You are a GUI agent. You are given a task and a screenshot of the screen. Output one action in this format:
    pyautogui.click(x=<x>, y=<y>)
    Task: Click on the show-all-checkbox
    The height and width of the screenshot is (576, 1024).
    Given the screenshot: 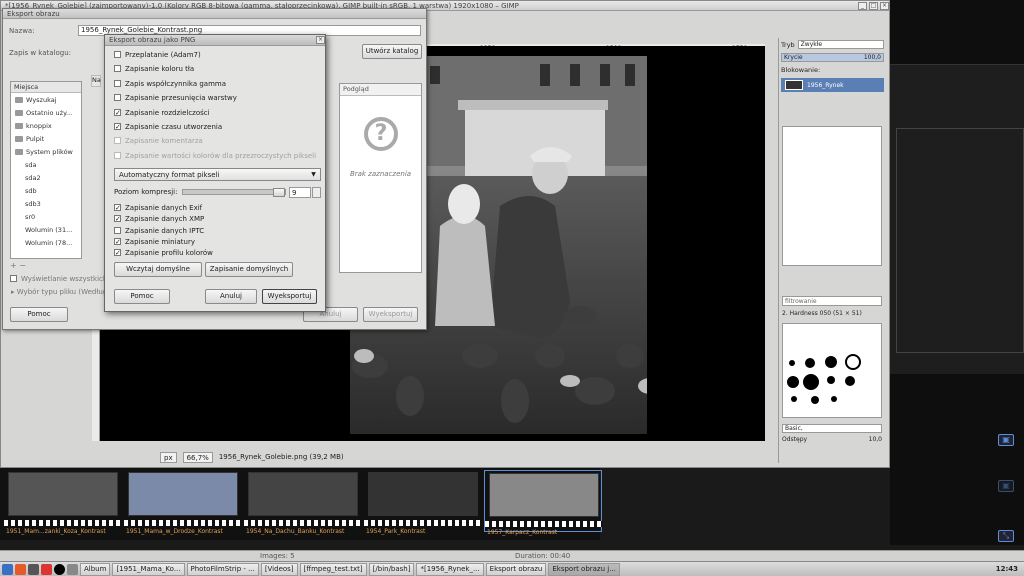 What is the action you would take?
    pyautogui.click(x=13, y=278)
    